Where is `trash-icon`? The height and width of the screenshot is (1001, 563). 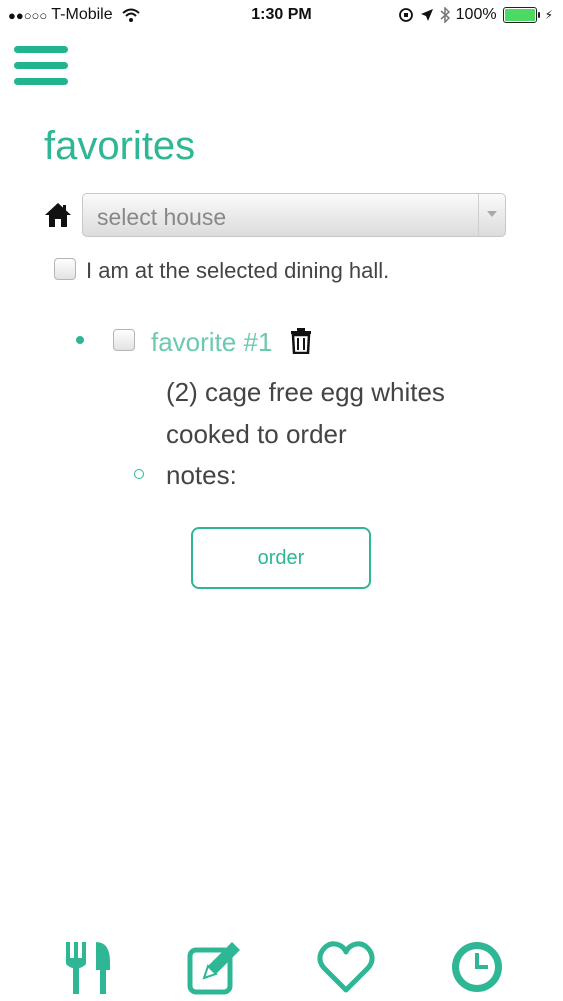 trash-icon is located at coordinates (301, 341).